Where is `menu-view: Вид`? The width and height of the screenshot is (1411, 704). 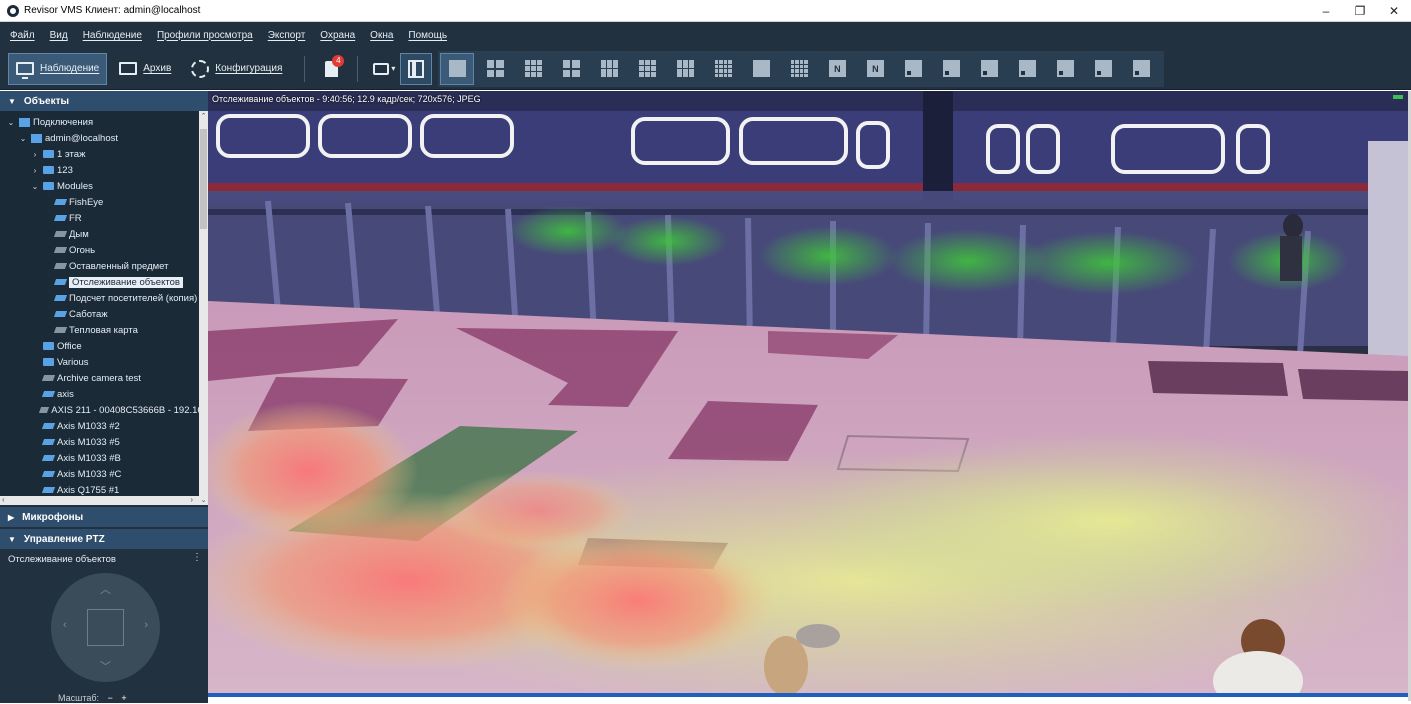 menu-view: Вид is located at coordinates (59, 35).